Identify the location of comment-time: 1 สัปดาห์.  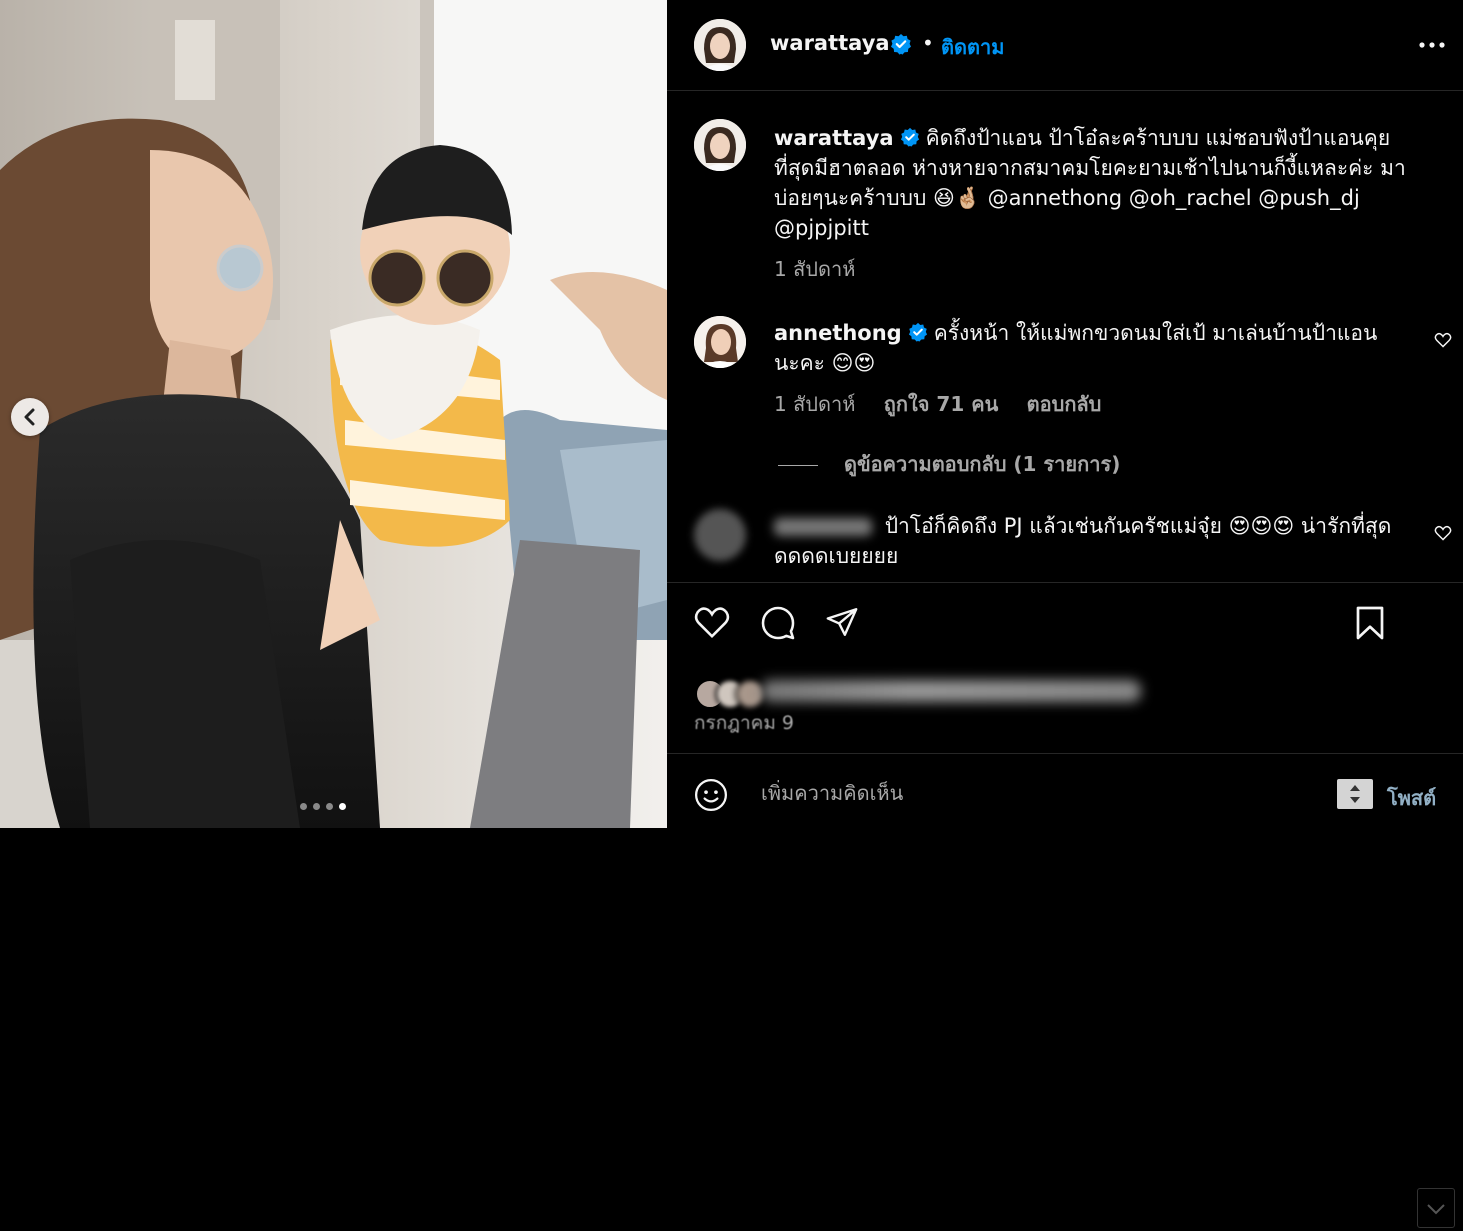
(815, 404).